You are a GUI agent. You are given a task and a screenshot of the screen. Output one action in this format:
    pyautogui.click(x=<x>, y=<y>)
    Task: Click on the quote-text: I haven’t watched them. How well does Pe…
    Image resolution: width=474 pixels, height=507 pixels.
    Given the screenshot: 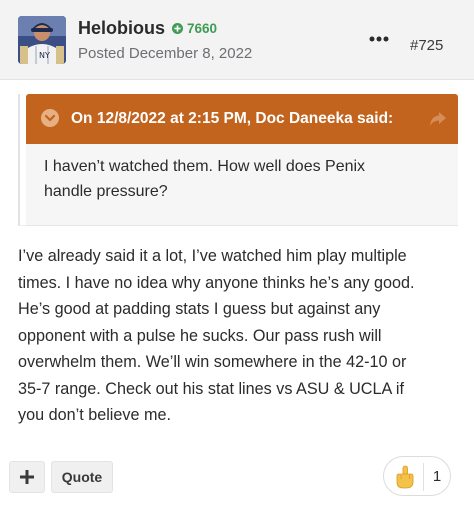 What is the action you would take?
    pyautogui.click(x=244, y=179)
    